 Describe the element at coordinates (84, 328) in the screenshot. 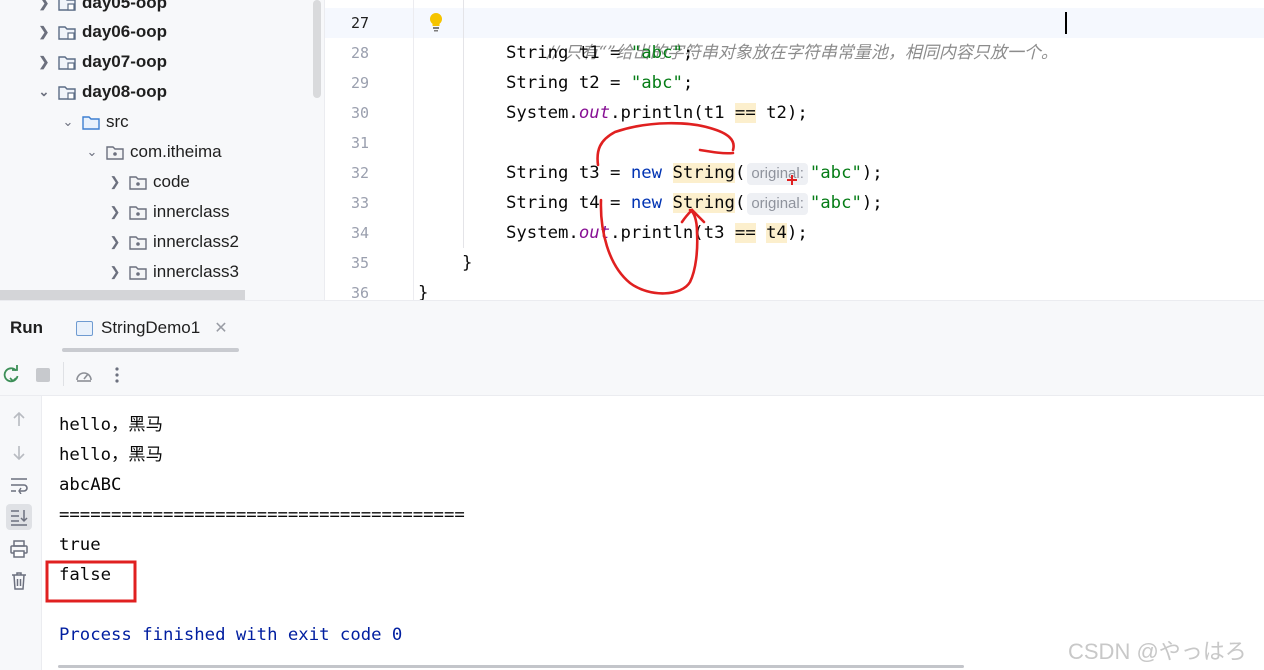

I see `run-config-icon` at that location.